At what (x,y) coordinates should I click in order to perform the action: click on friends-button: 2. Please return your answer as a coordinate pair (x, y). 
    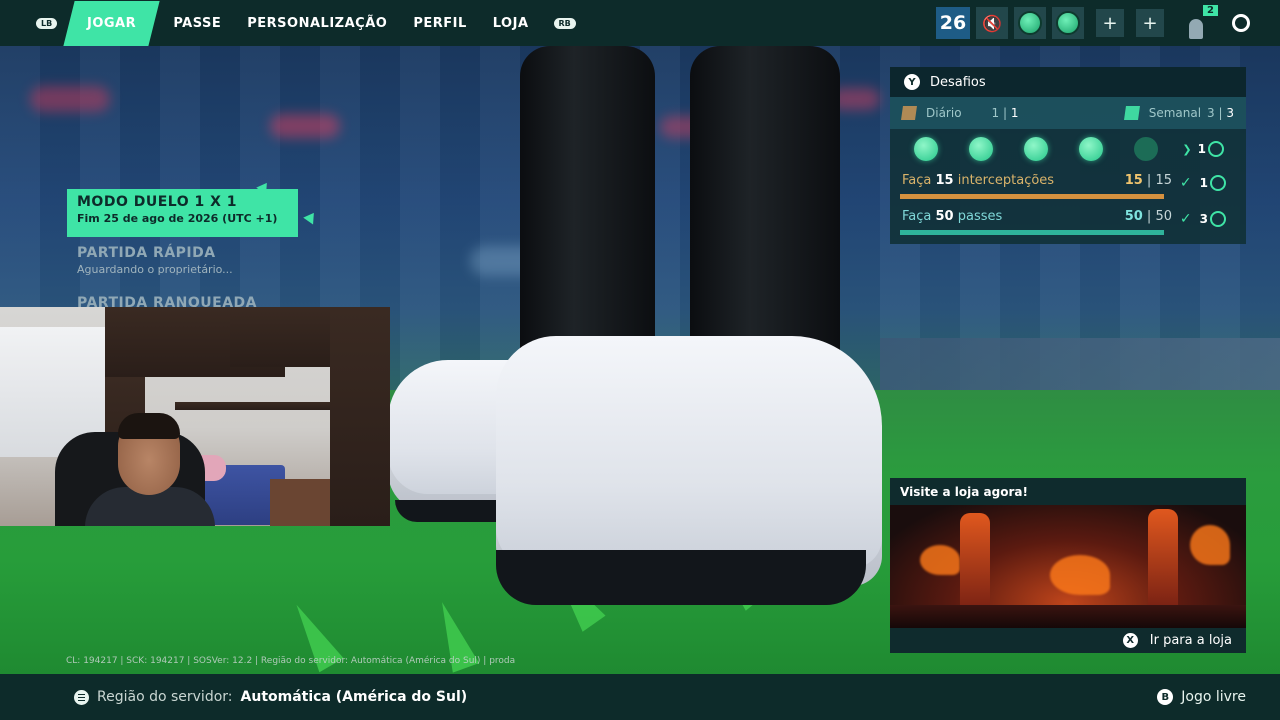
    Looking at the image, I should click on (1198, 22).